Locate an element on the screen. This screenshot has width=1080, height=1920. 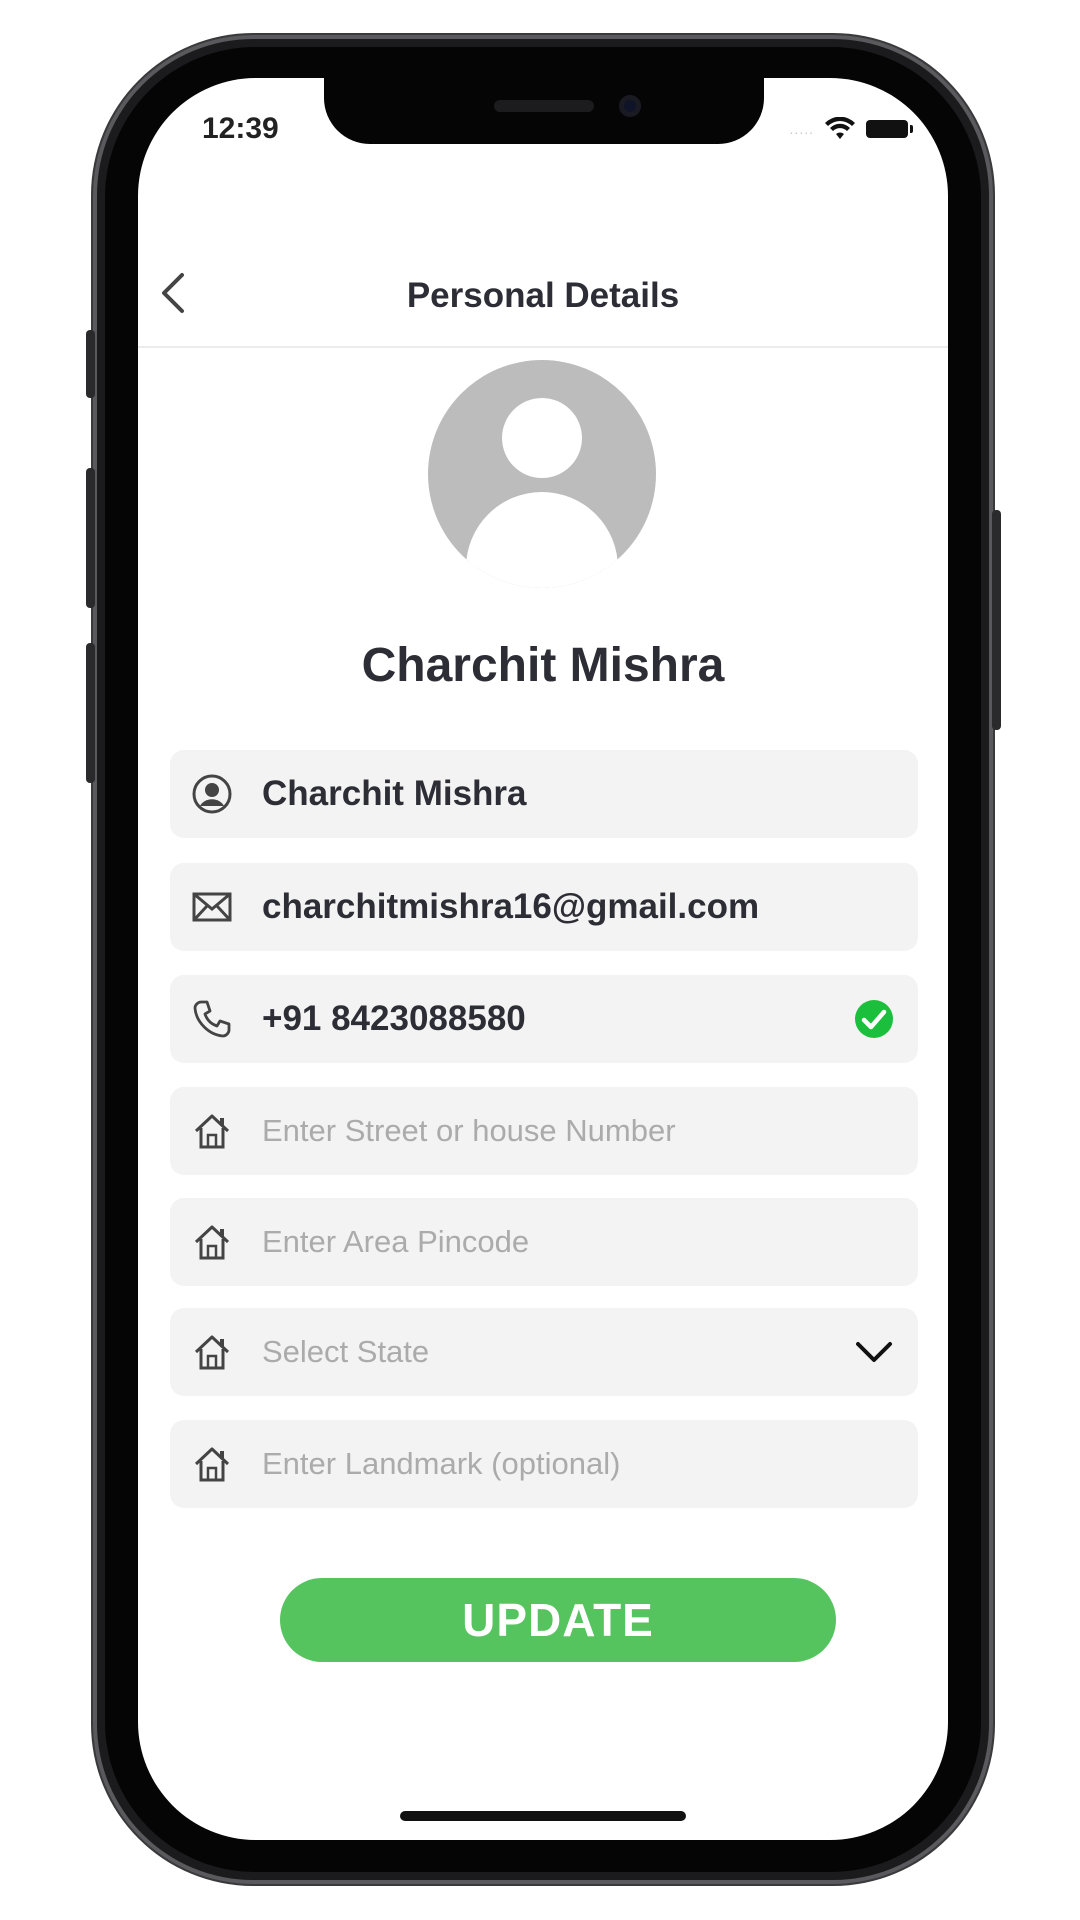
battery-icon is located at coordinates (889, 129).